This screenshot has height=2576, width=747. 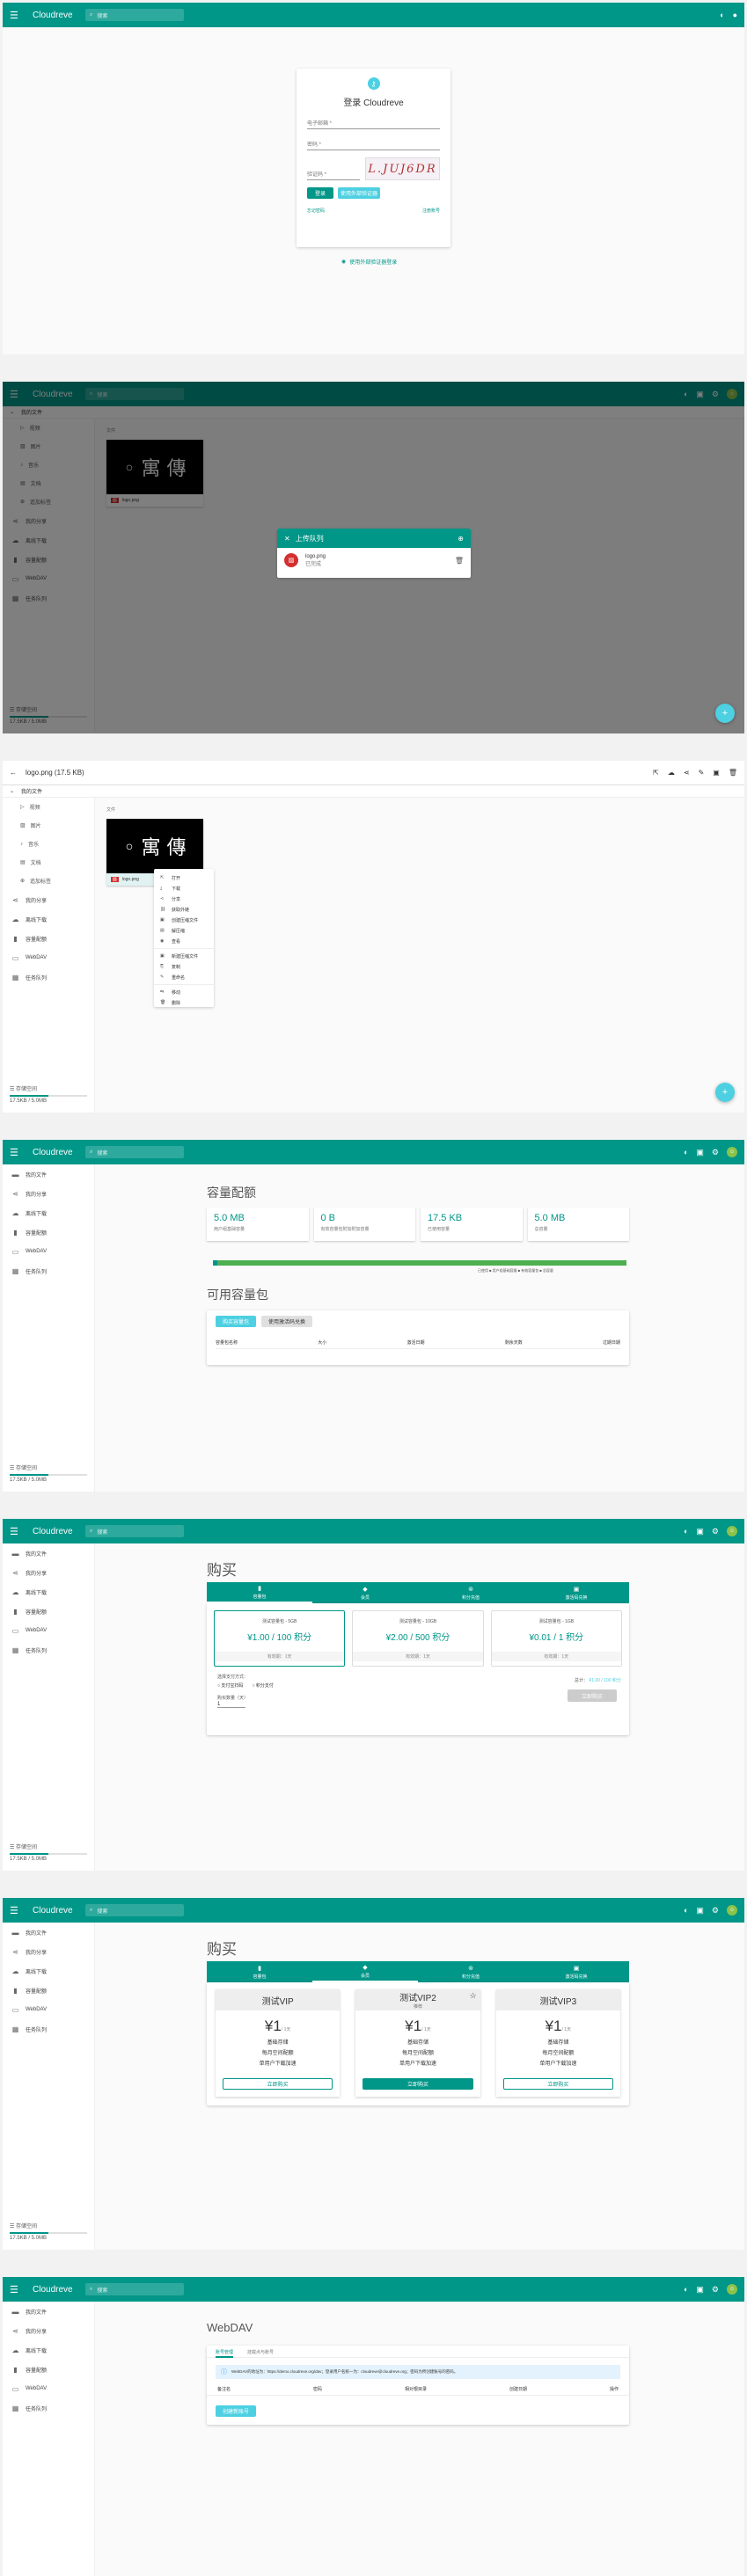 What do you see at coordinates (230, 1685) in the screenshot?
I see `payment-option-alipay: ○ 支付宝扫码` at bounding box center [230, 1685].